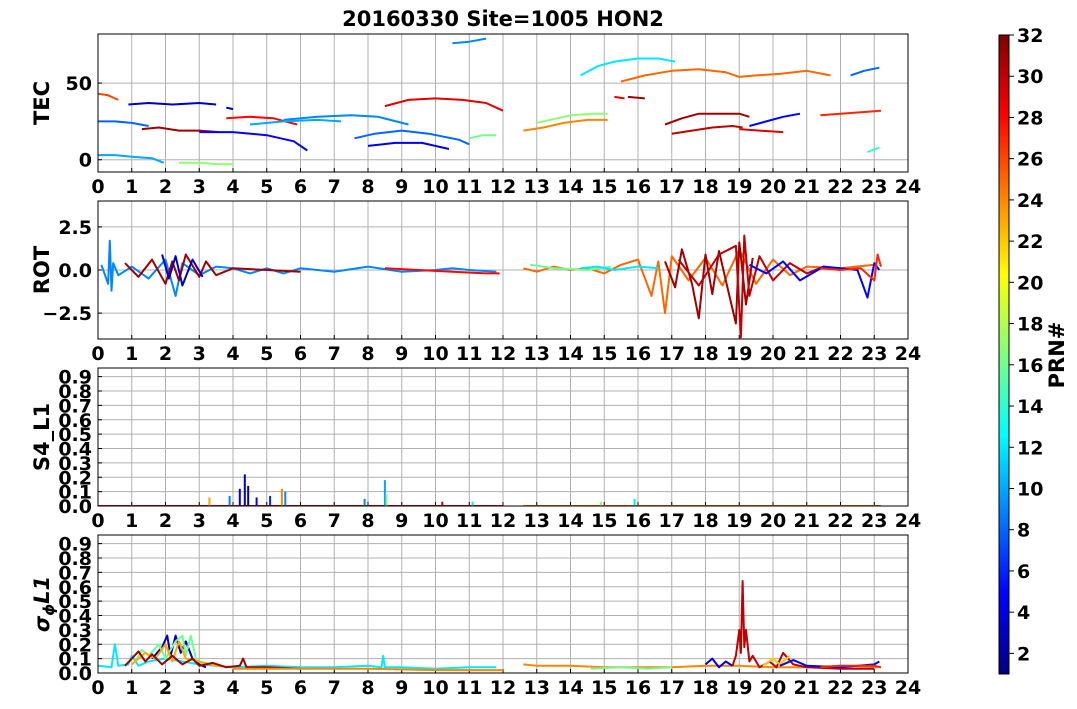 The image size is (1077, 709). I want to click on figure-title: 20160330 Site=1005 HON2, so click(503, 19).